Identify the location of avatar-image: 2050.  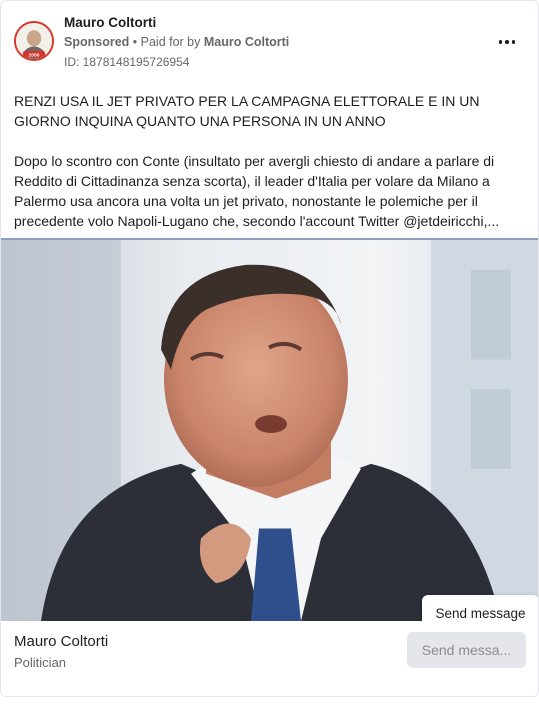
(34, 41).